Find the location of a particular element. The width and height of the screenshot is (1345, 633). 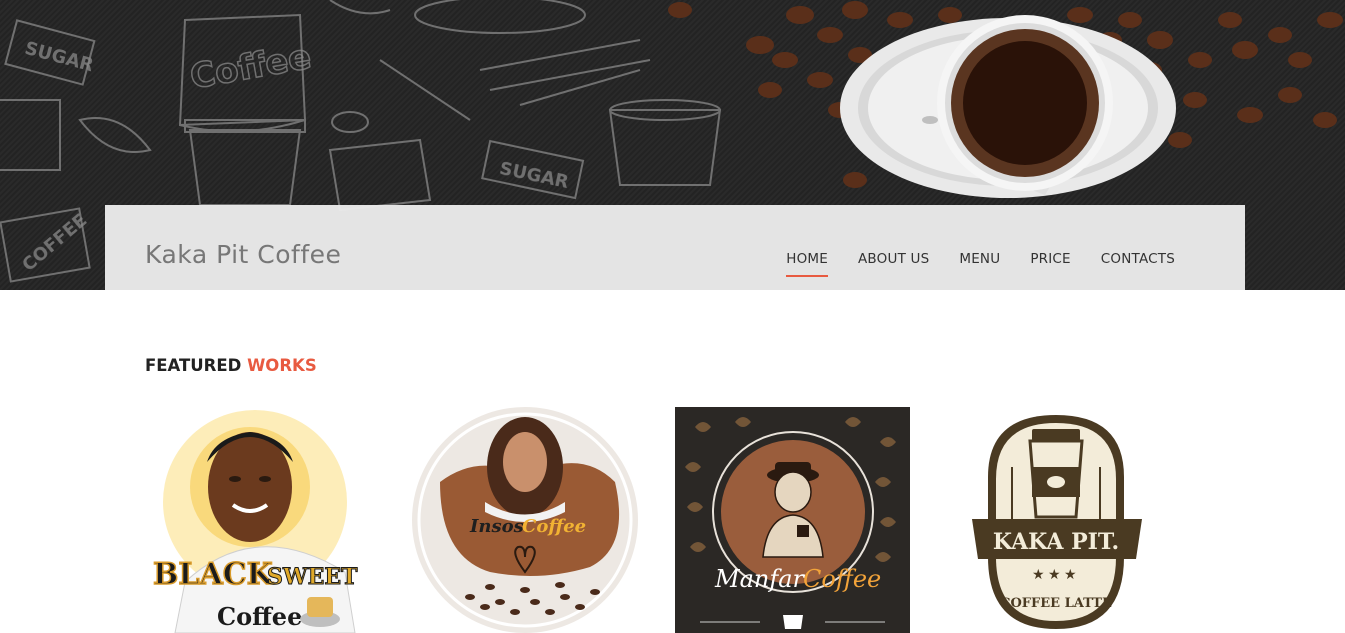

hero-doodle-coffee-text: Coffee is located at coordinates (250, 67).